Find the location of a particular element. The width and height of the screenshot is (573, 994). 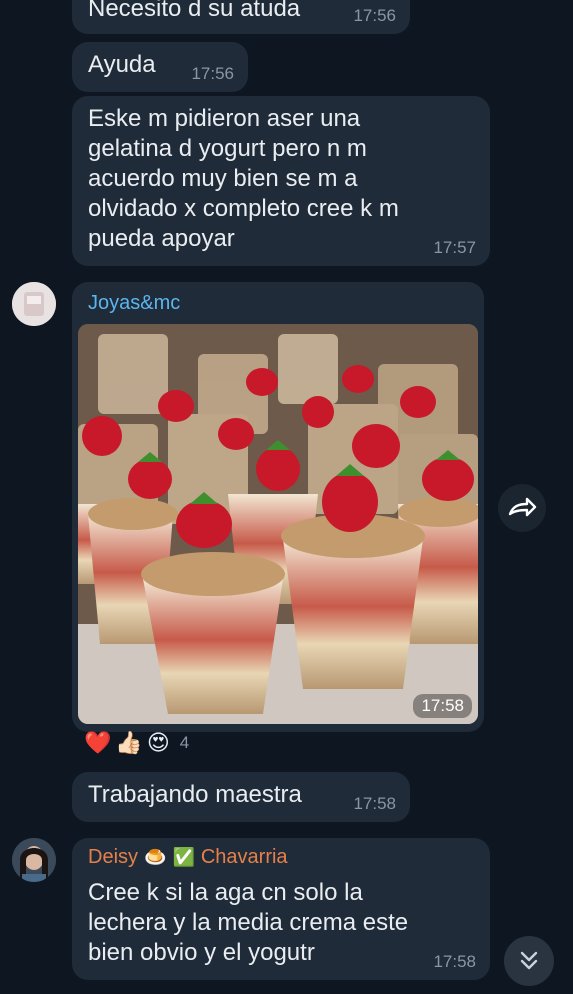

message-bubble: Necesito d su atuda 17:56 is located at coordinates (241, 17).